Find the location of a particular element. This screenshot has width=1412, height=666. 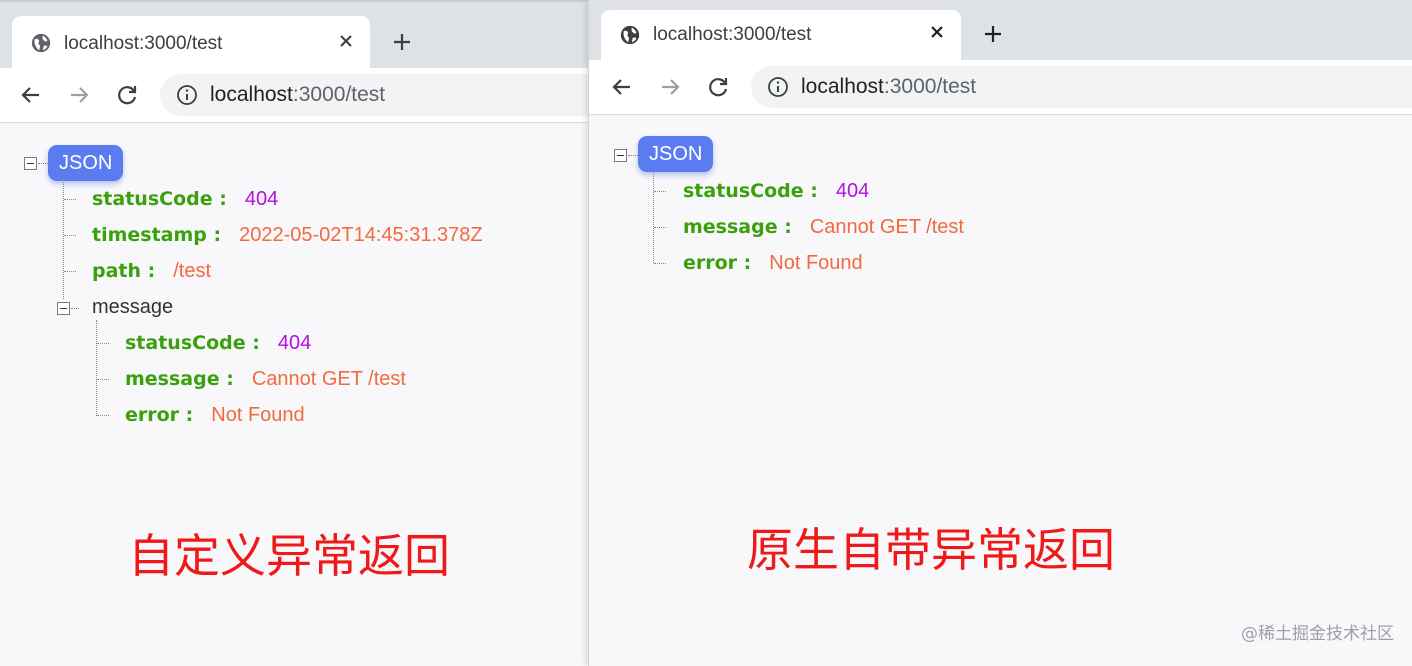

json-row-path: path : /test is located at coordinates (151, 271).